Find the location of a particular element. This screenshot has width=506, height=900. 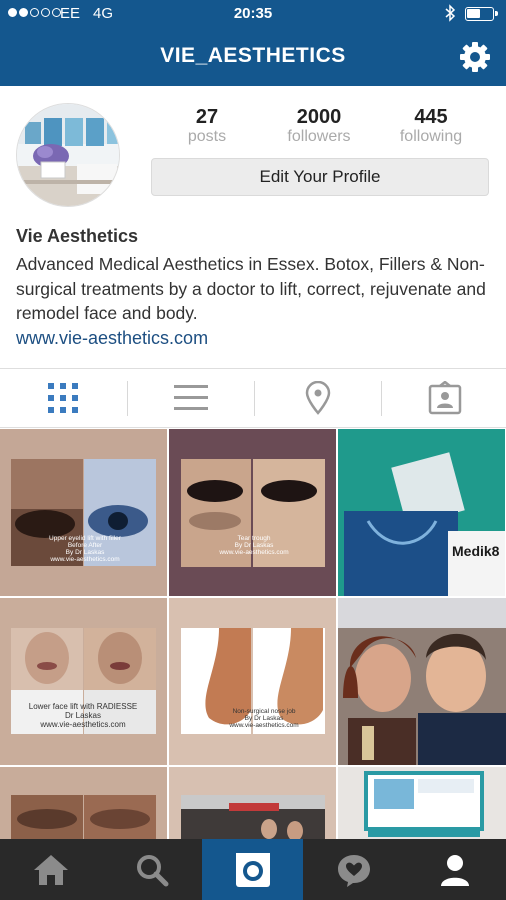

grid-icon is located at coordinates (63, 398).